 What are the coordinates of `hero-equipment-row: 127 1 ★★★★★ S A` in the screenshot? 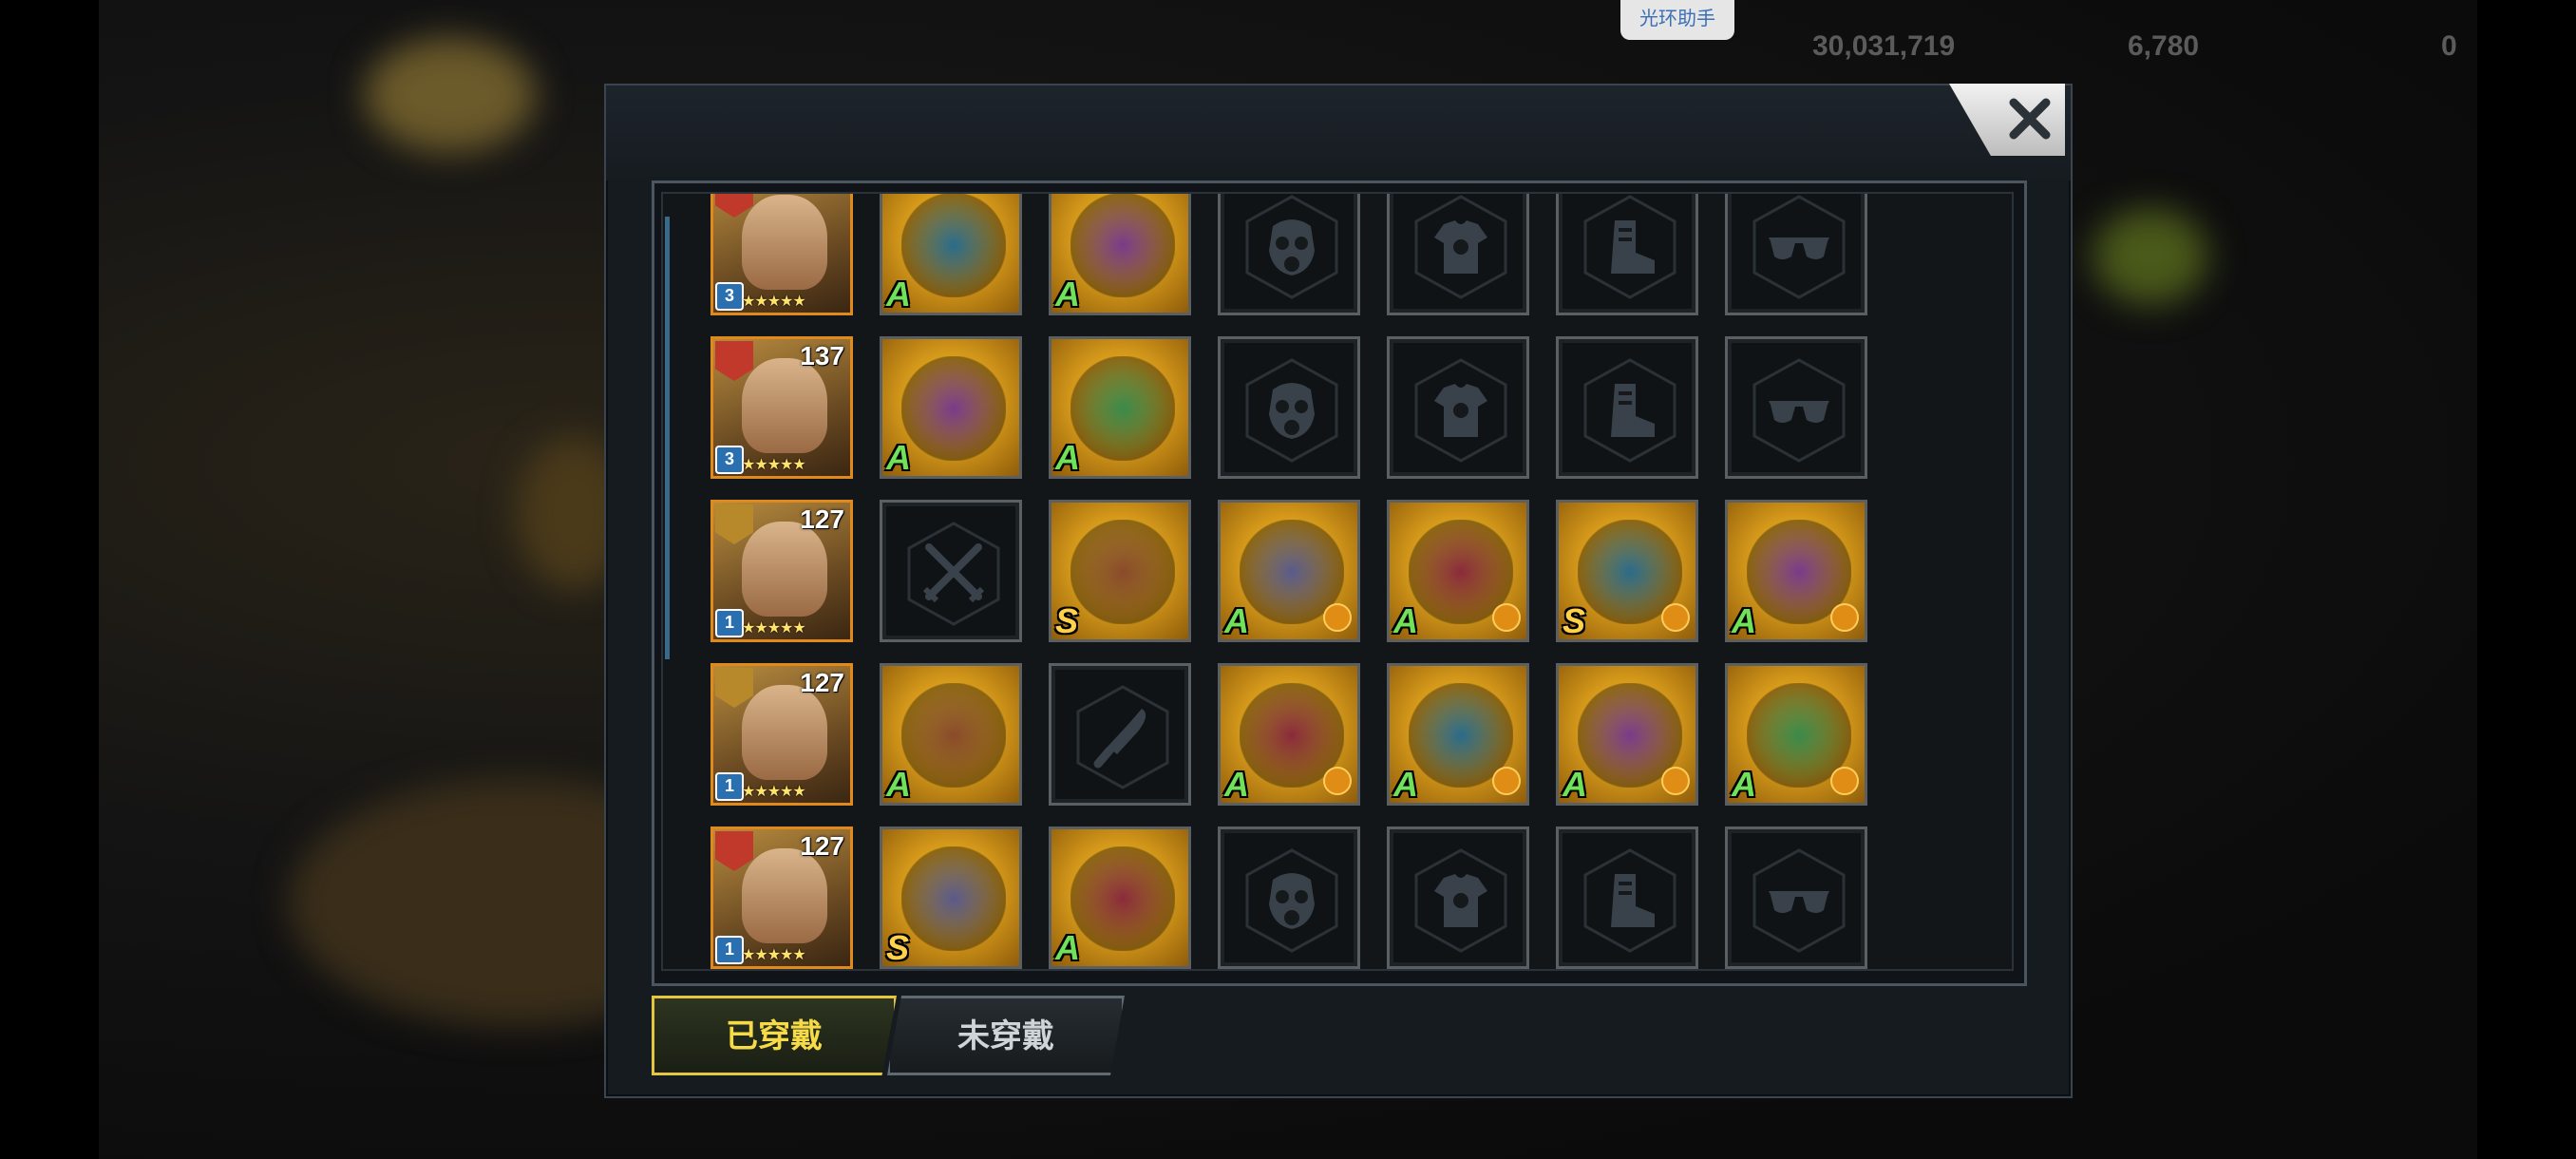 It's located at (1337, 897).